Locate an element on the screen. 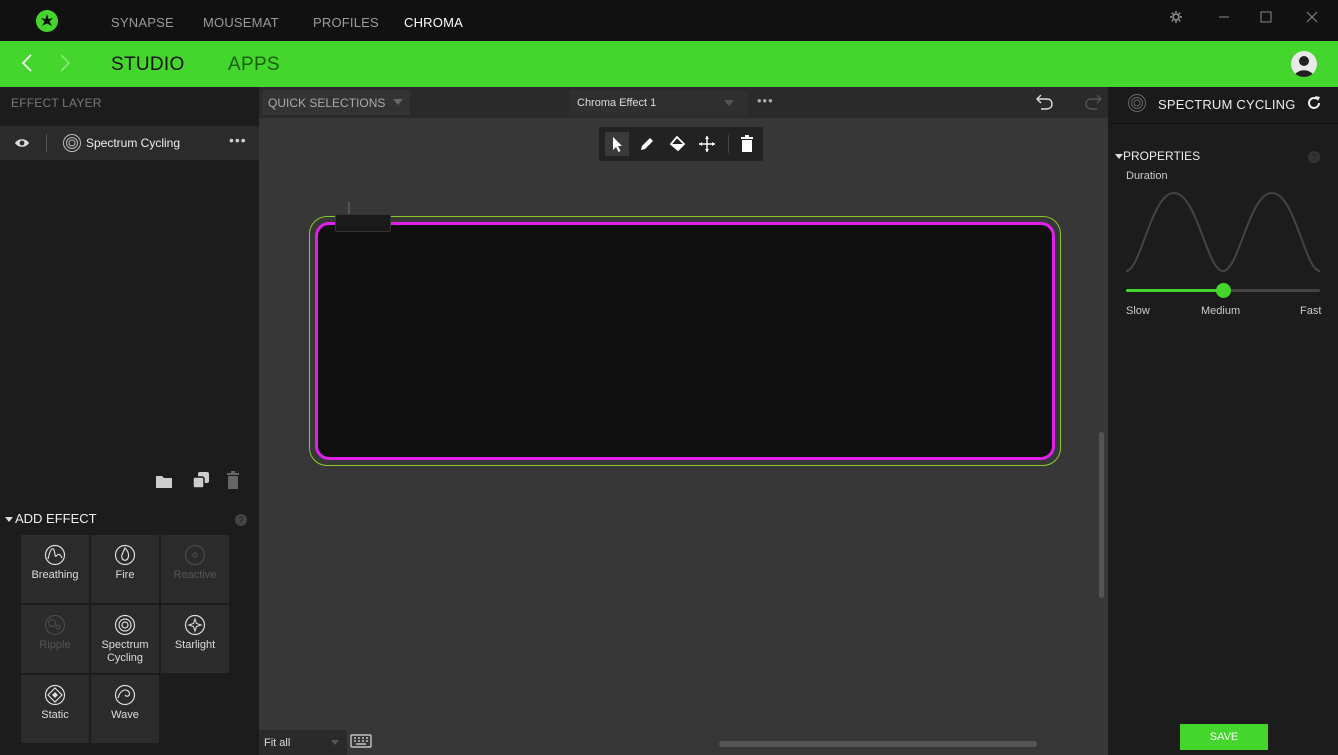  wave-icon is located at coordinates (125, 695).